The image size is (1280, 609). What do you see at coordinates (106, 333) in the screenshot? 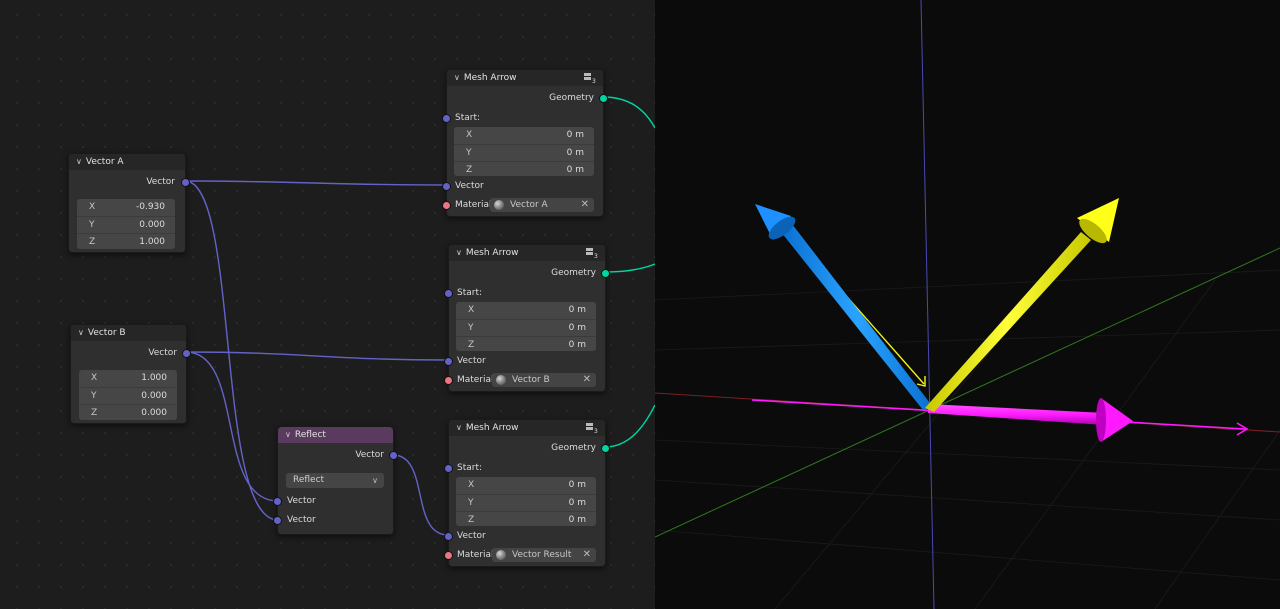
I see `node-title: Vector B` at bounding box center [106, 333].